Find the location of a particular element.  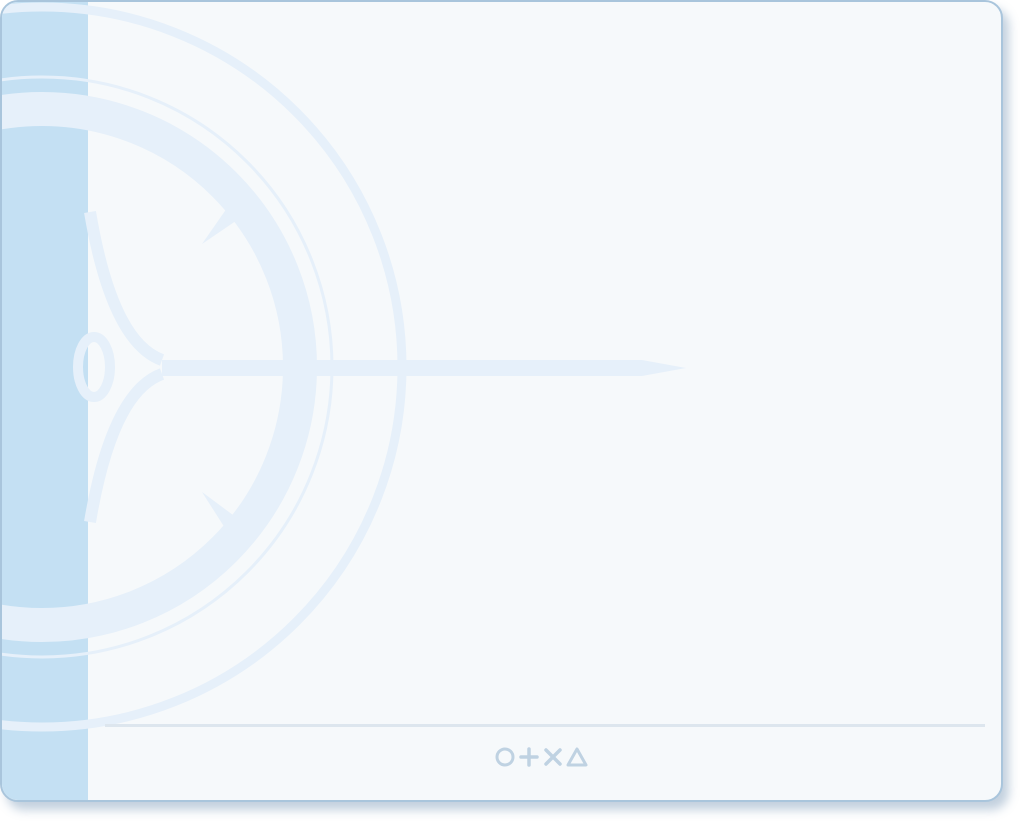

plus-icon is located at coordinates (529, 757).